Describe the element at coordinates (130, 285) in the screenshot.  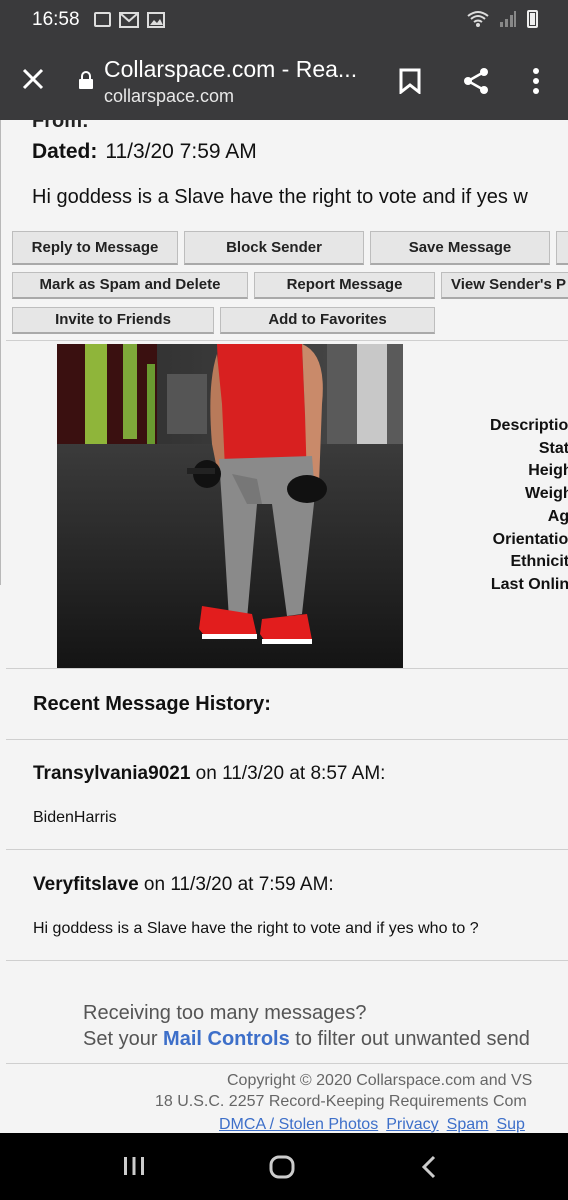
I see `spam-delete-button: Mark as Spam and Delete` at that location.